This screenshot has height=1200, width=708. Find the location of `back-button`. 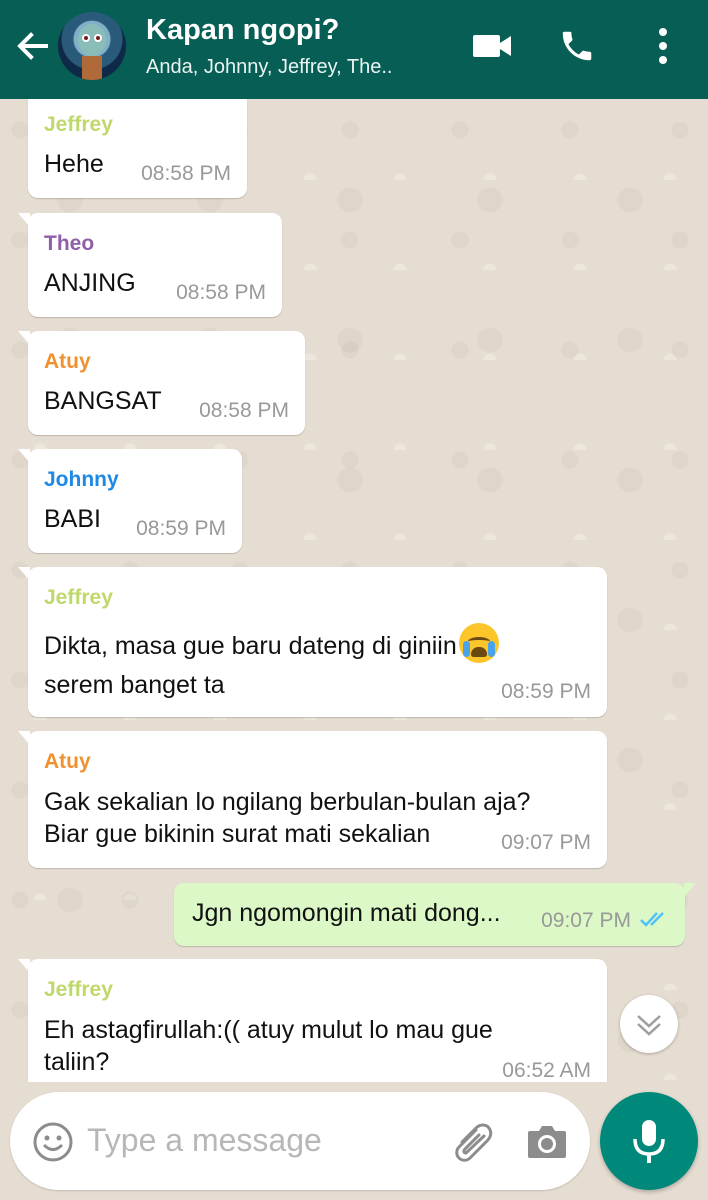

back-button is located at coordinates (32, 46).